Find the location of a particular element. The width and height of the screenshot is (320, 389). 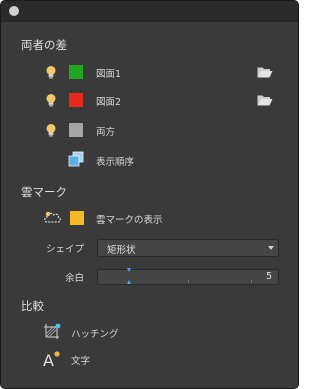

cloud-show-label: 雲マークの表示 is located at coordinates (129, 219).